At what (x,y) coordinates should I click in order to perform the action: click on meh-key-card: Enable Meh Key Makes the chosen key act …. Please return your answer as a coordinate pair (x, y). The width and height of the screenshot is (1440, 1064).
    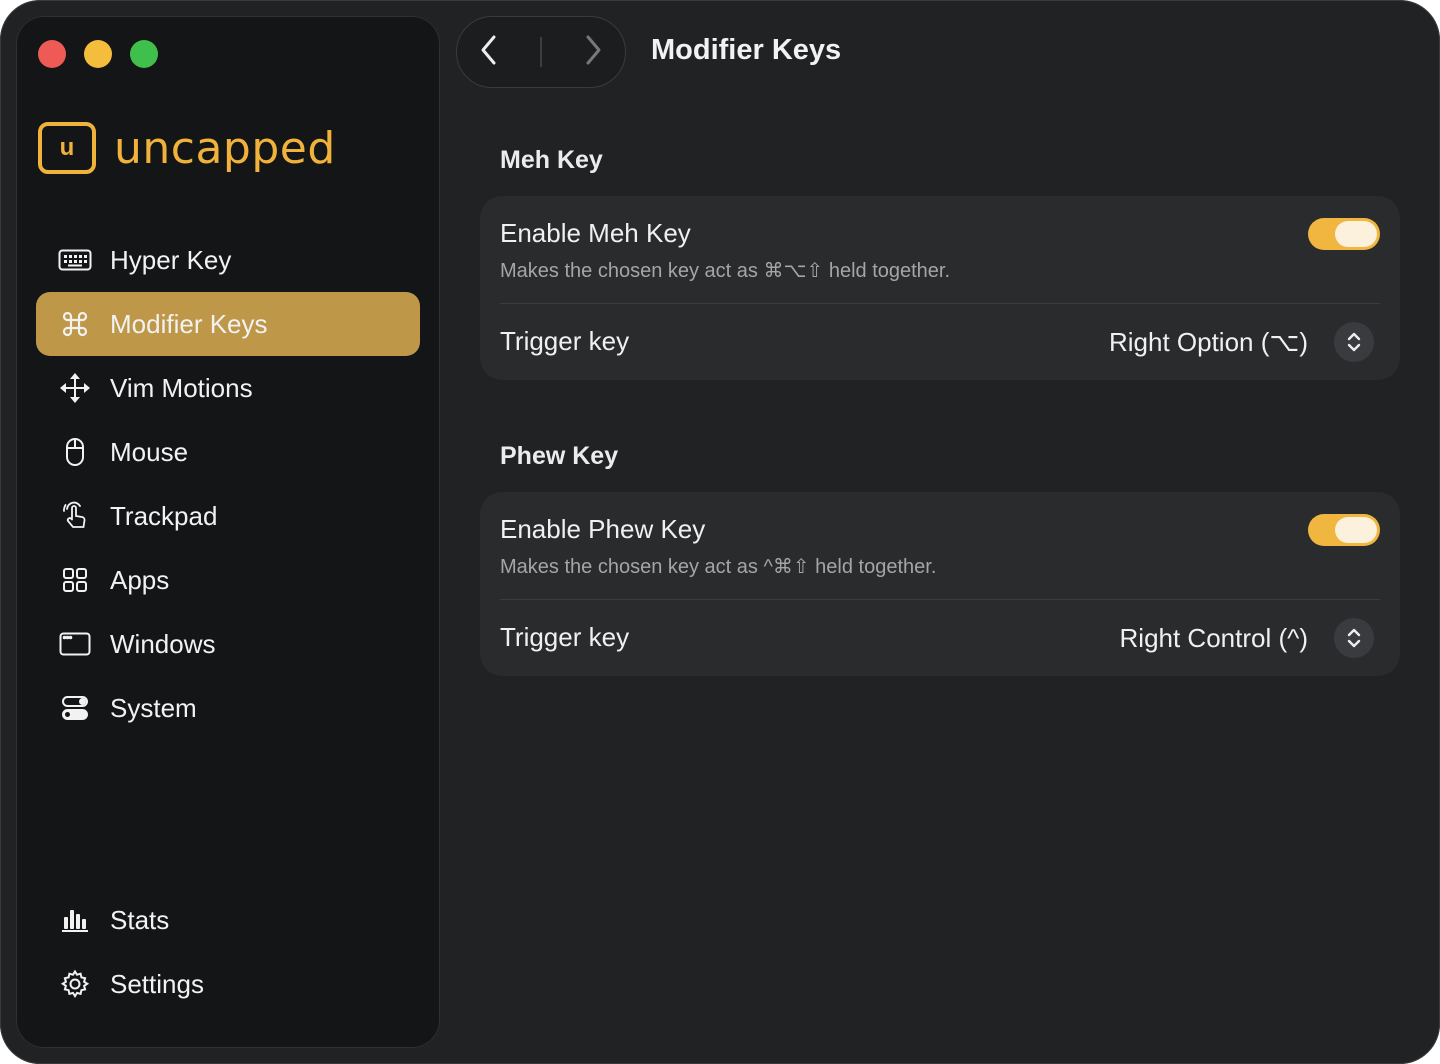
    Looking at the image, I should click on (940, 288).